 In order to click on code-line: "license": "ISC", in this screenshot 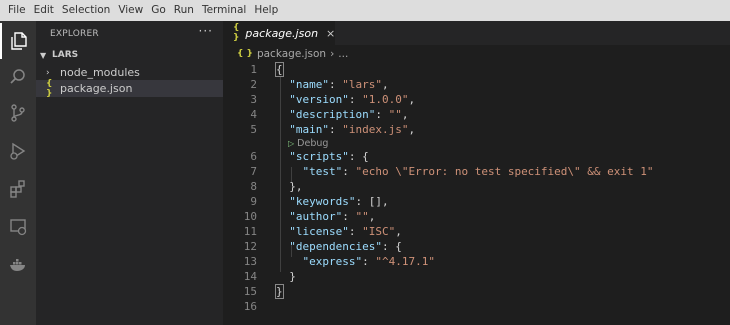, I will do `click(345, 231)`.